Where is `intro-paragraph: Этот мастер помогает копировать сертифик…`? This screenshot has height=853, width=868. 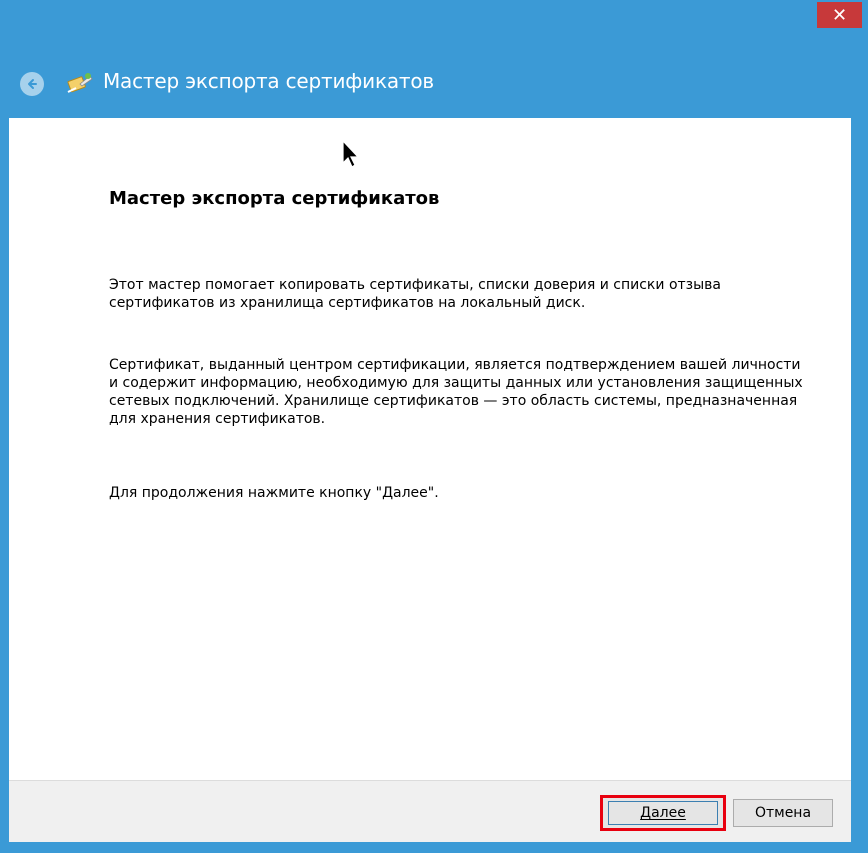
intro-paragraph: Этот мастер помогает копировать сертифик… is located at coordinates (415, 294).